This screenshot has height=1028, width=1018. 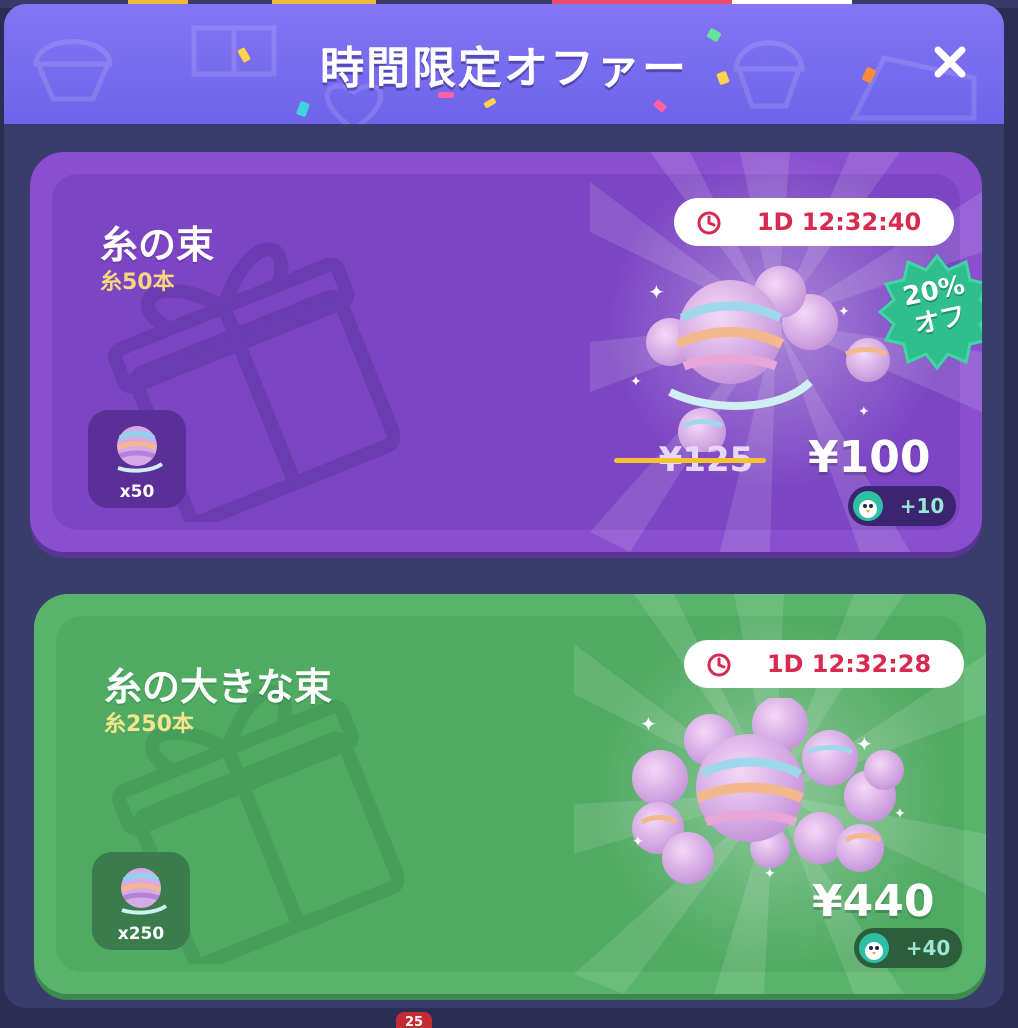 What do you see at coordinates (504, 68) in the screenshot?
I see `modal-title: 時間限定オファー` at bounding box center [504, 68].